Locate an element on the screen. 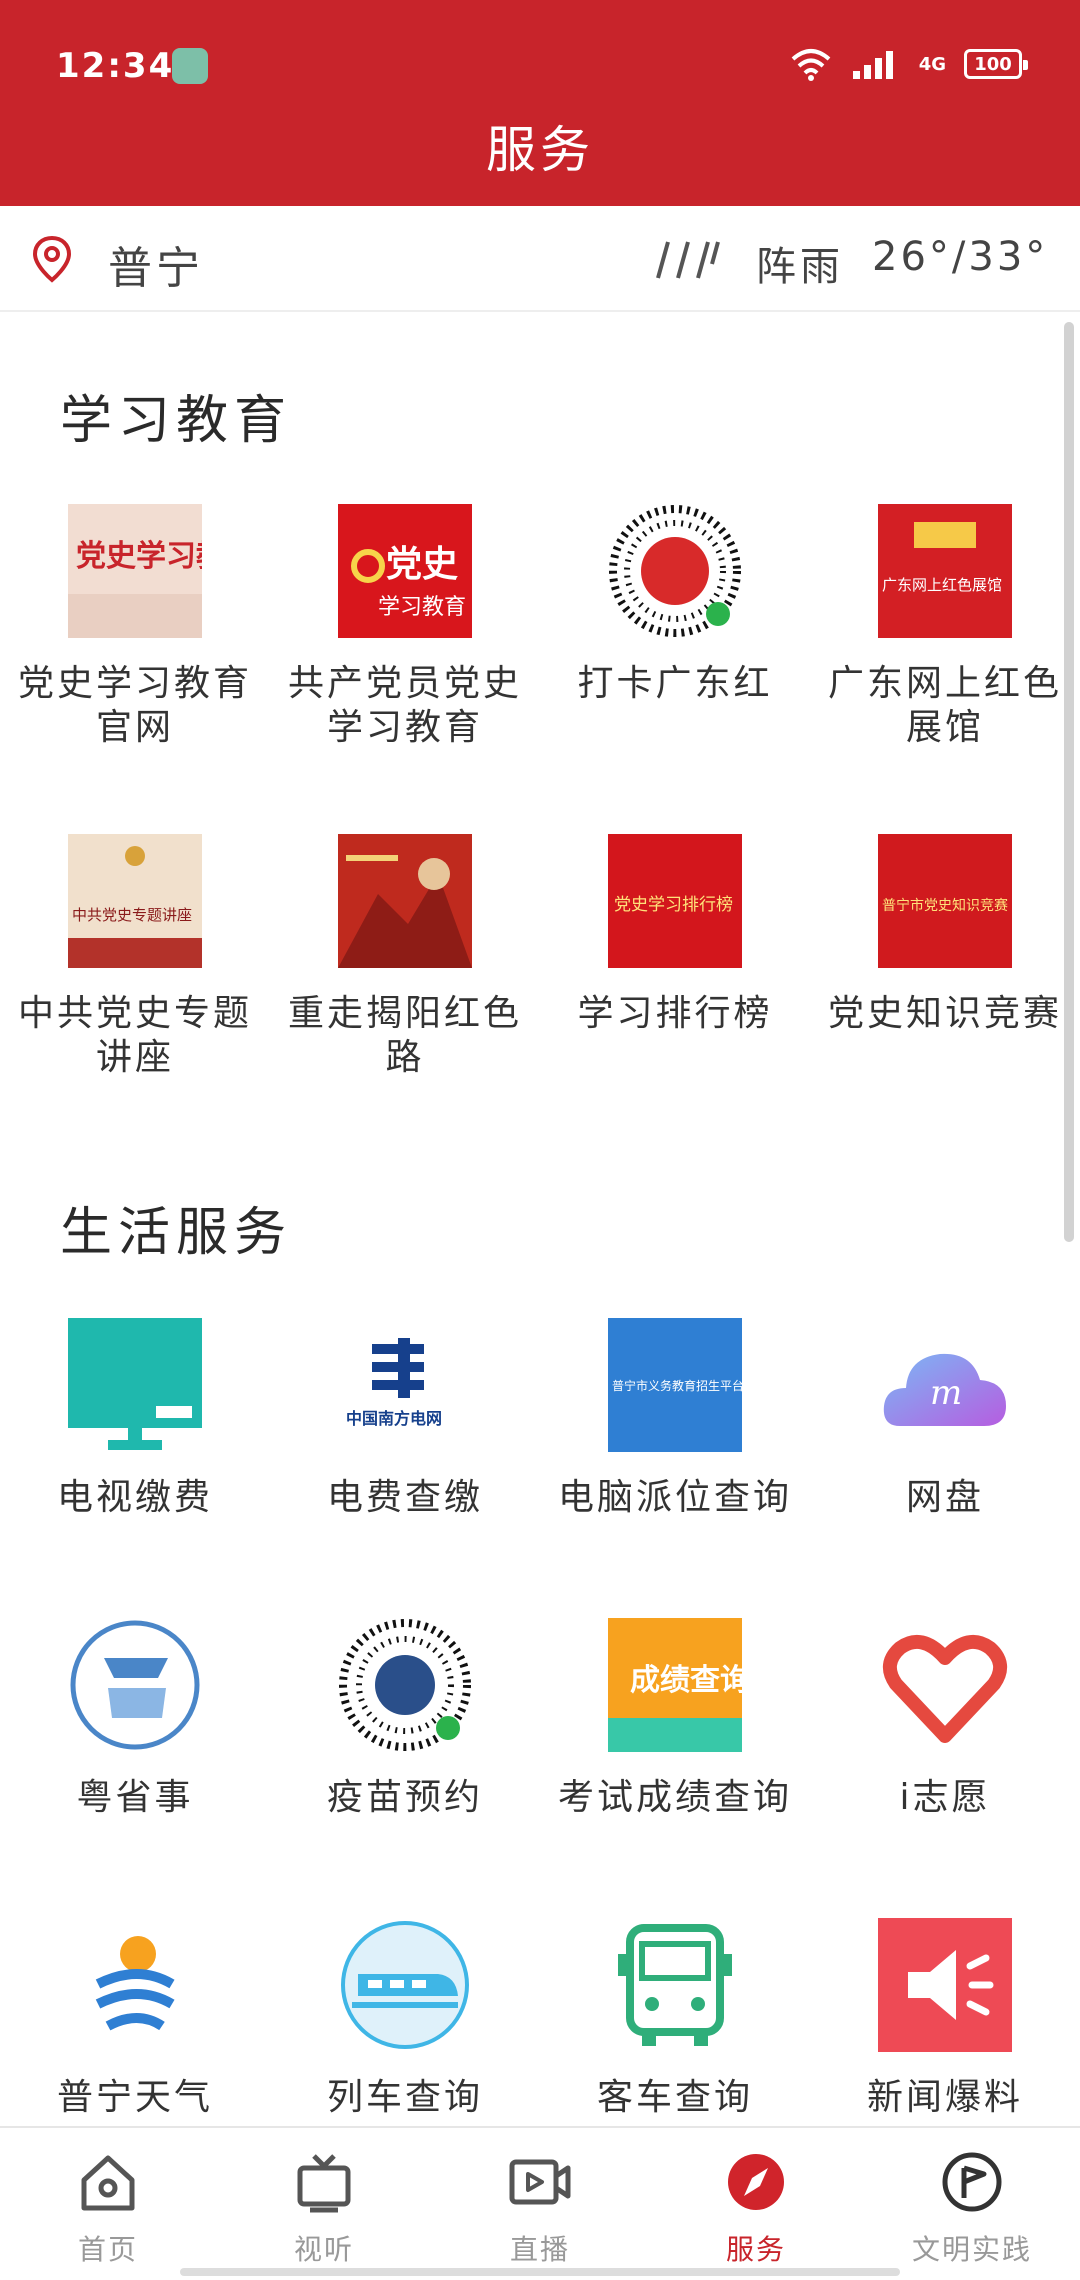  weather-temperature: 26°/33° is located at coordinates (960, 257).